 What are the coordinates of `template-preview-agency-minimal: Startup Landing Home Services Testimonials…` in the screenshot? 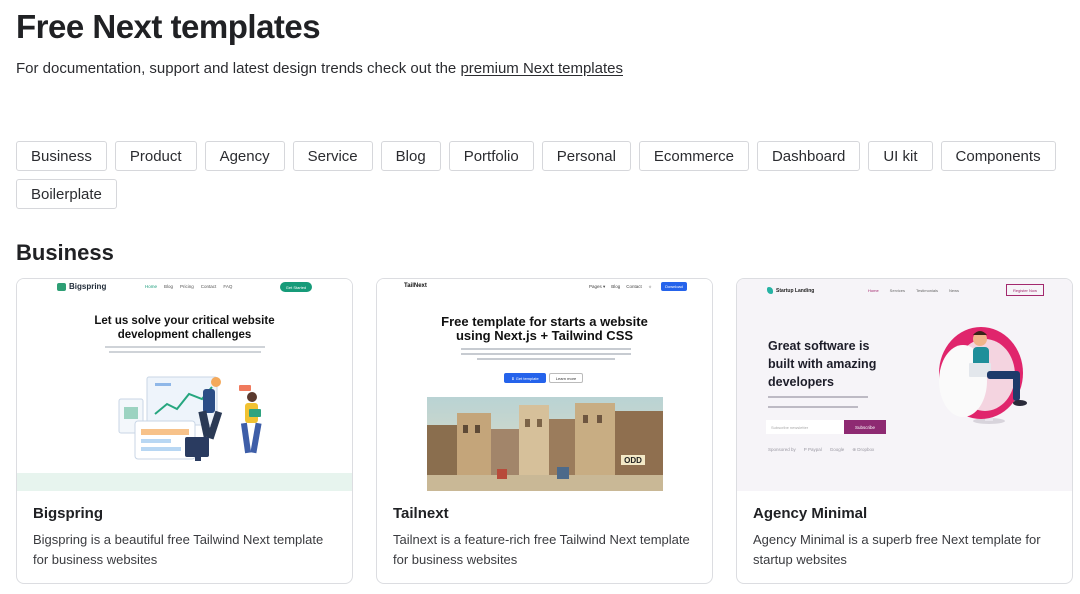 It's located at (904, 385).